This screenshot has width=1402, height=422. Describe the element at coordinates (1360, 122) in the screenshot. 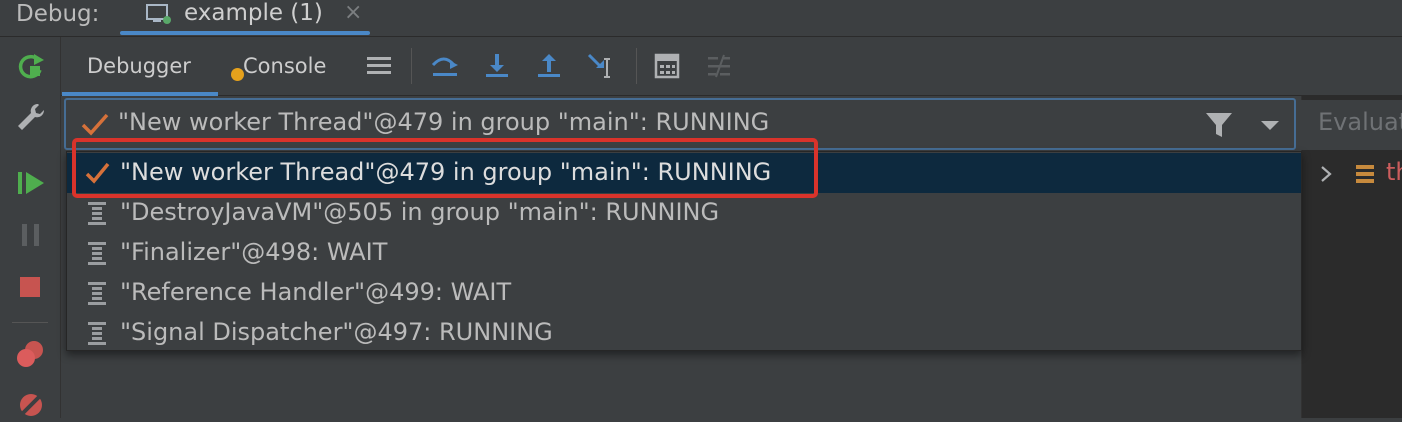

I see `evaluate-placeholder: Evaluate` at that location.